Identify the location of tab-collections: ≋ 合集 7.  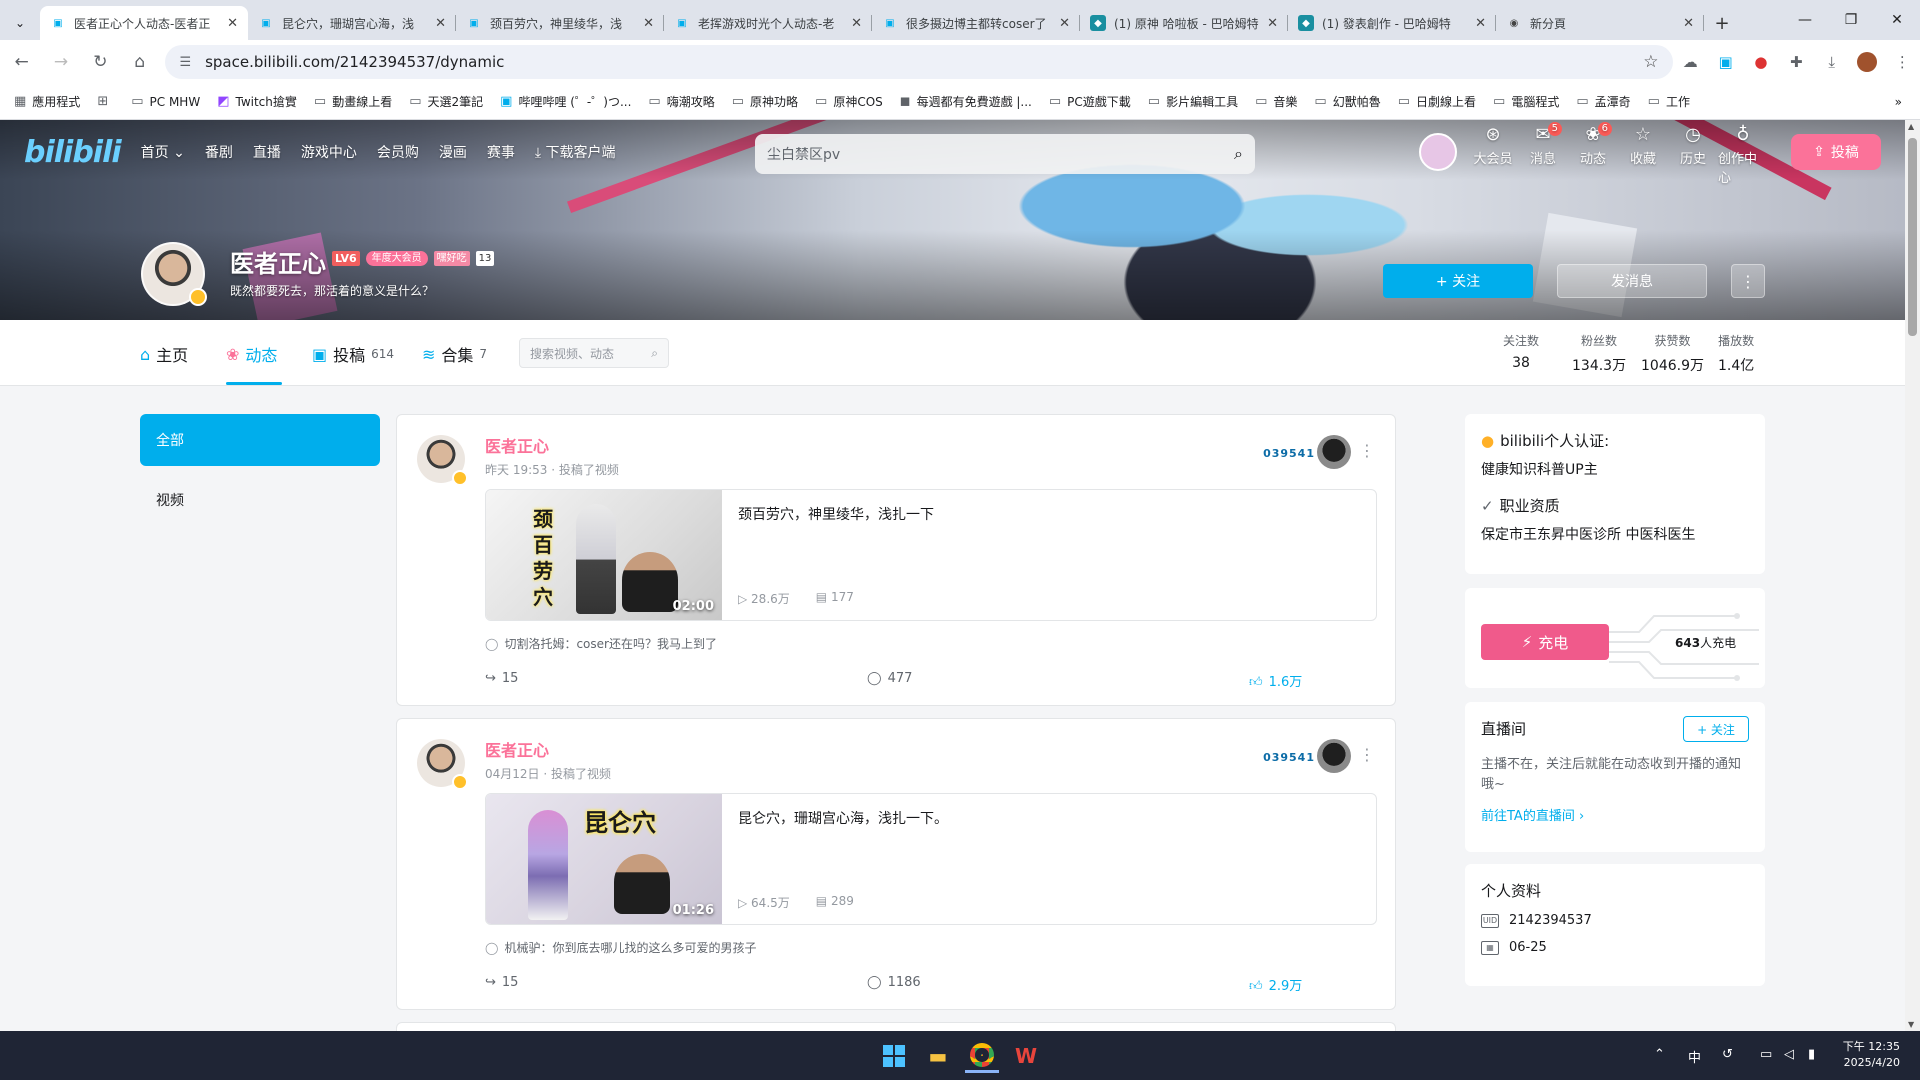
(454, 354).